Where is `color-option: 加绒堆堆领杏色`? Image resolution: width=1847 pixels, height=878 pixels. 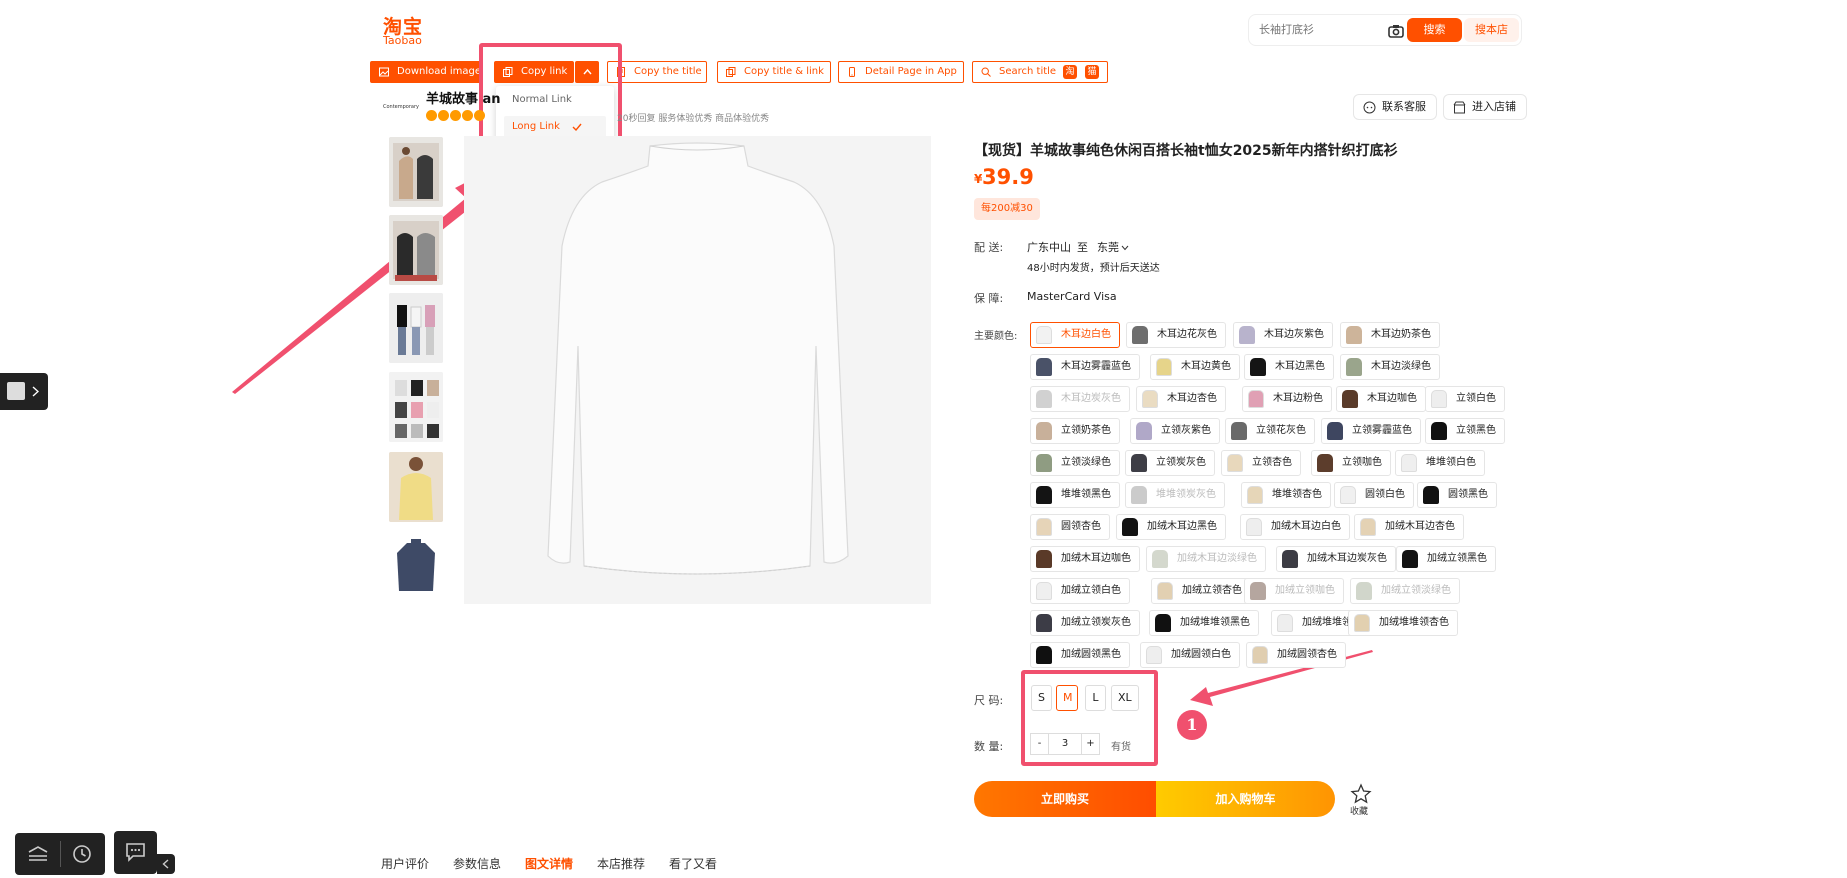 color-option: 加绒堆堆领杏色 is located at coordinates (1403, 623).